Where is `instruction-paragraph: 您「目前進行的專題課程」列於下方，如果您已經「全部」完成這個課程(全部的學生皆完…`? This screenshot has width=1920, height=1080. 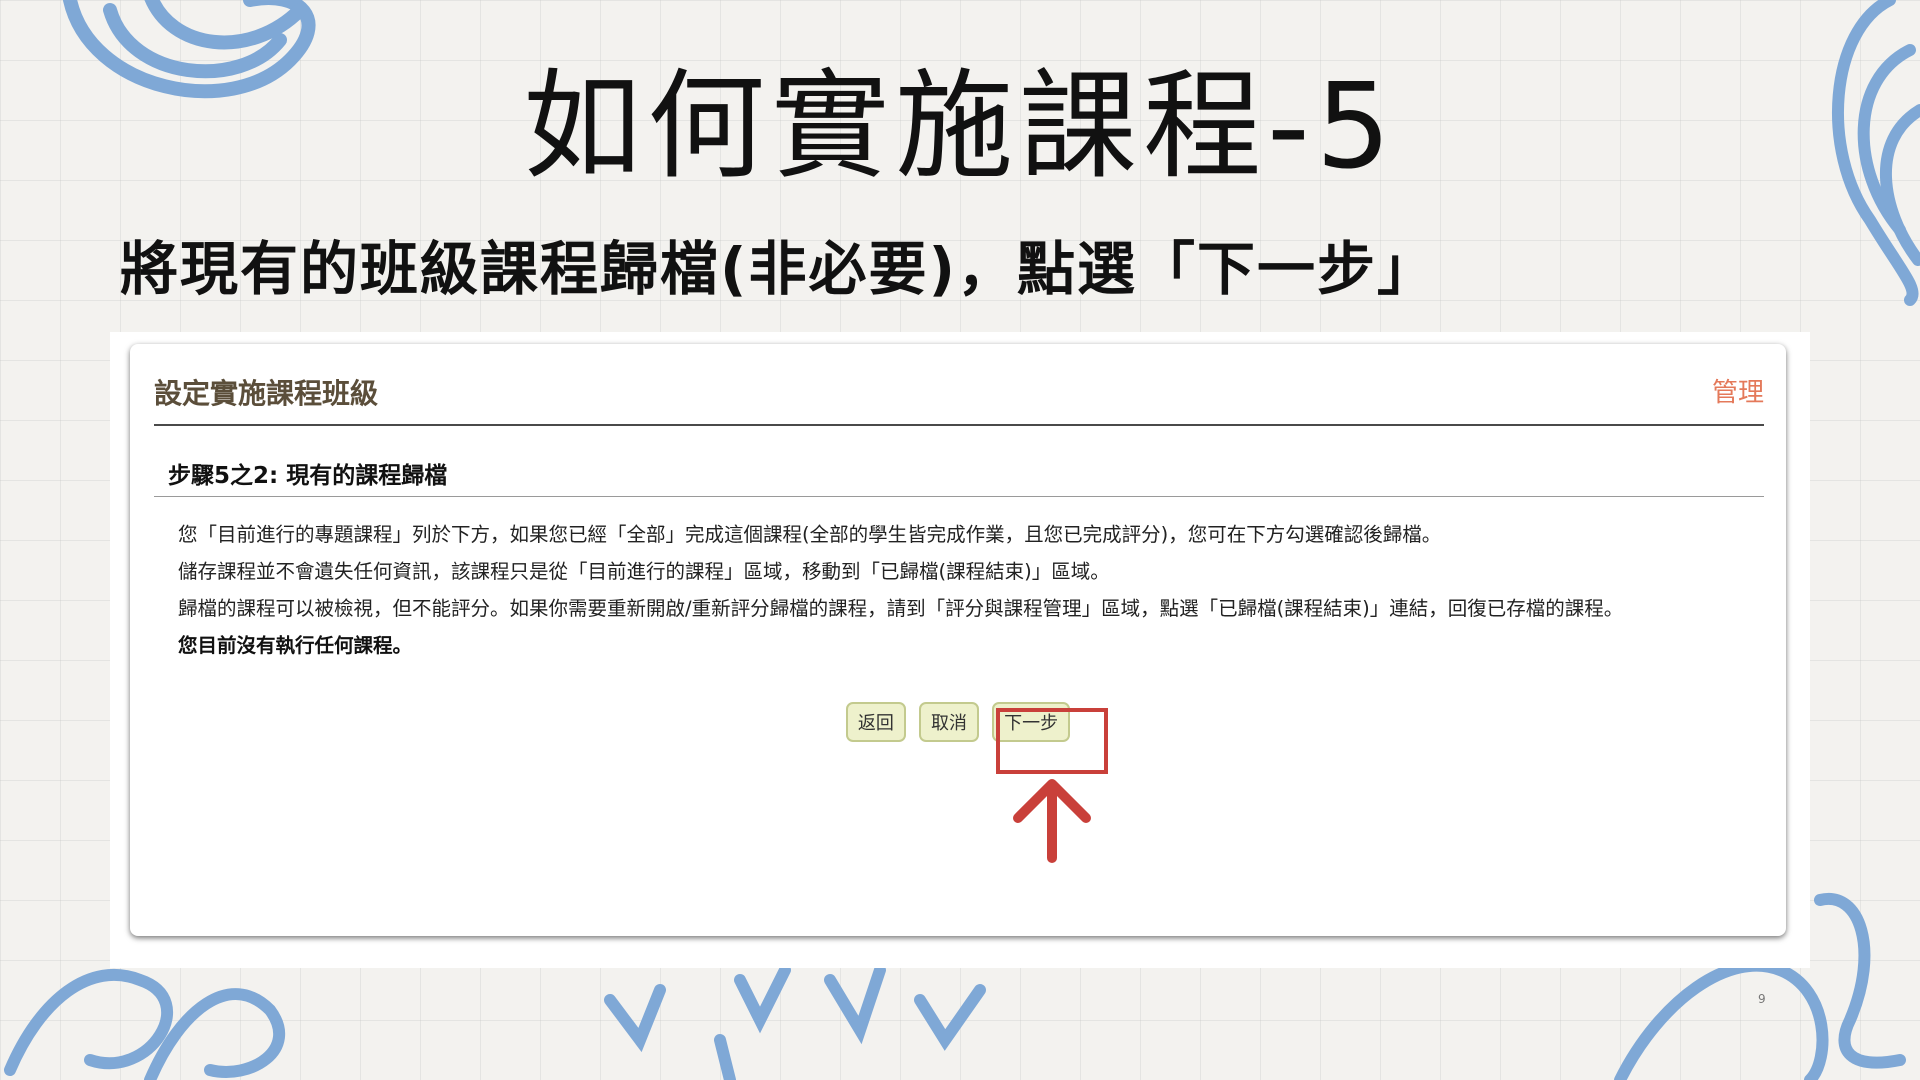 instruction-paragraph: 您「目前進行的專題課程」列於下方，如果您已經「全部」完成這個課程(全部的學生皆完… is located at coordinates (810, 534).